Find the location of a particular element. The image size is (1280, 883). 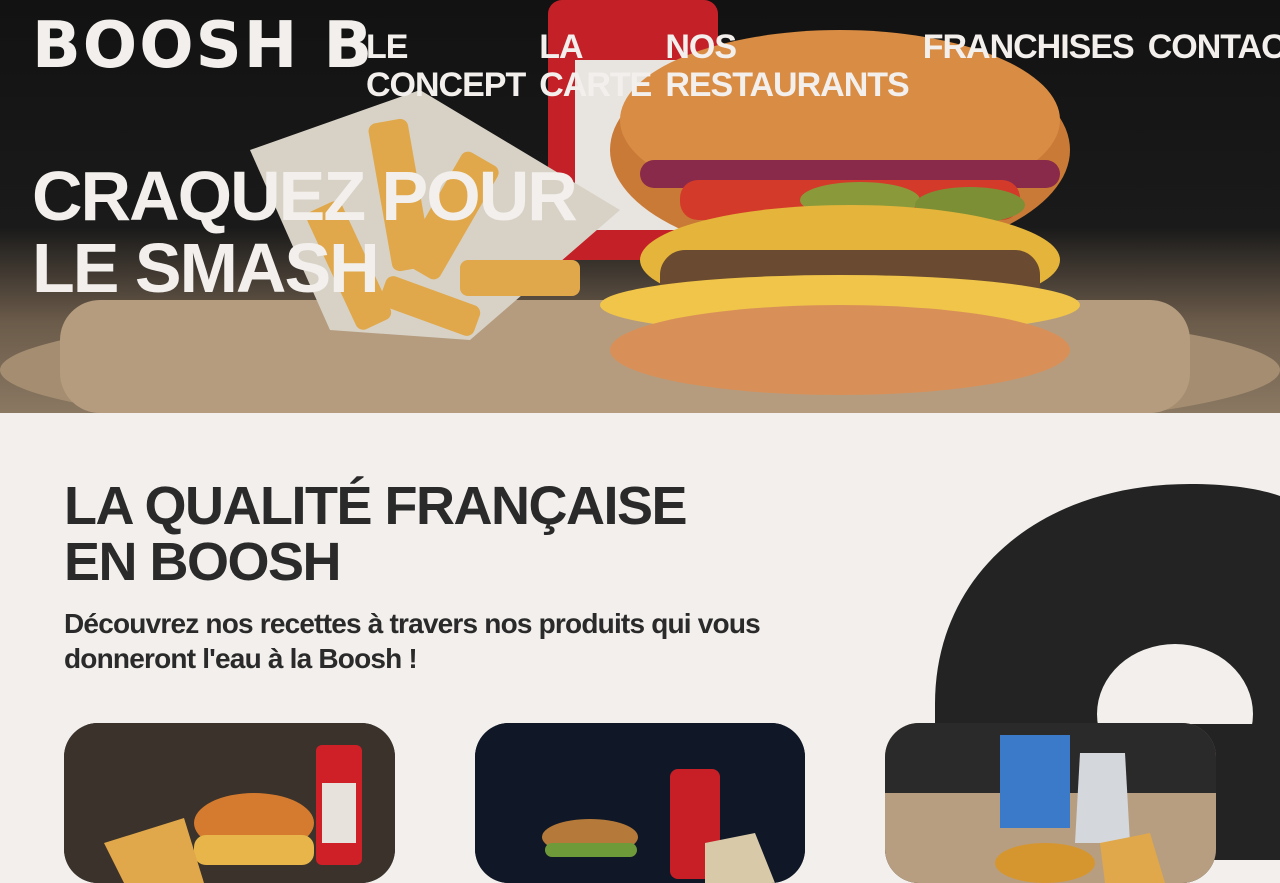

section-title: LA QUALITÉ FRANÇAISE EN BOOSH is located at coordinates (375, 534).